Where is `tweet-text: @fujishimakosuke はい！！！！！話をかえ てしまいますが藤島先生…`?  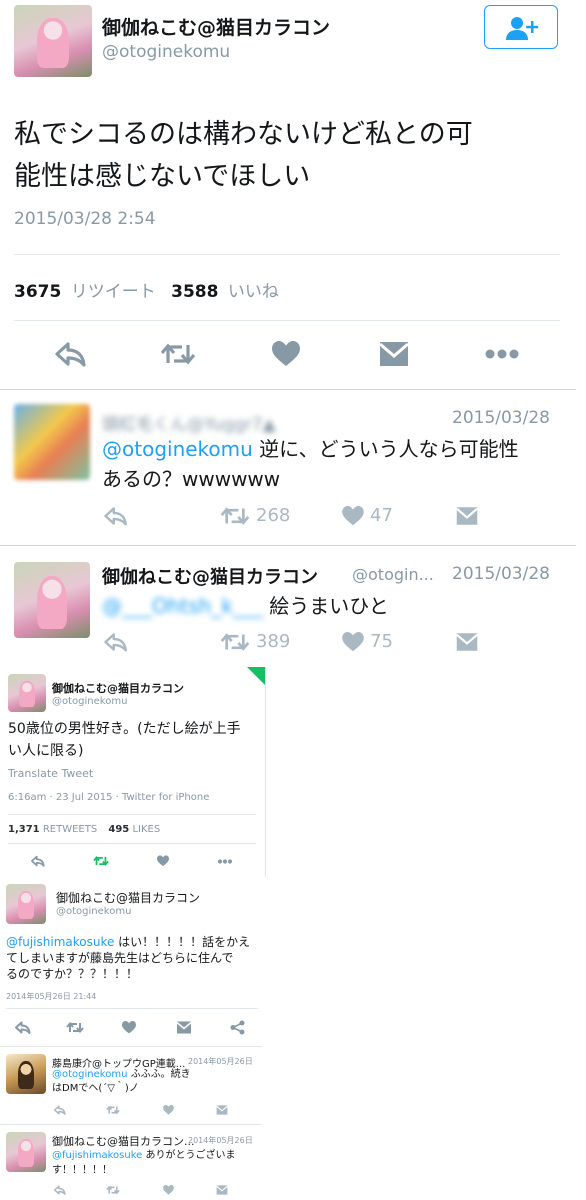
tweet-text: @fujishimakosuke はい！！！！！話をかえ てしまいますが藤島先生… is located at coordinates (128, 958).